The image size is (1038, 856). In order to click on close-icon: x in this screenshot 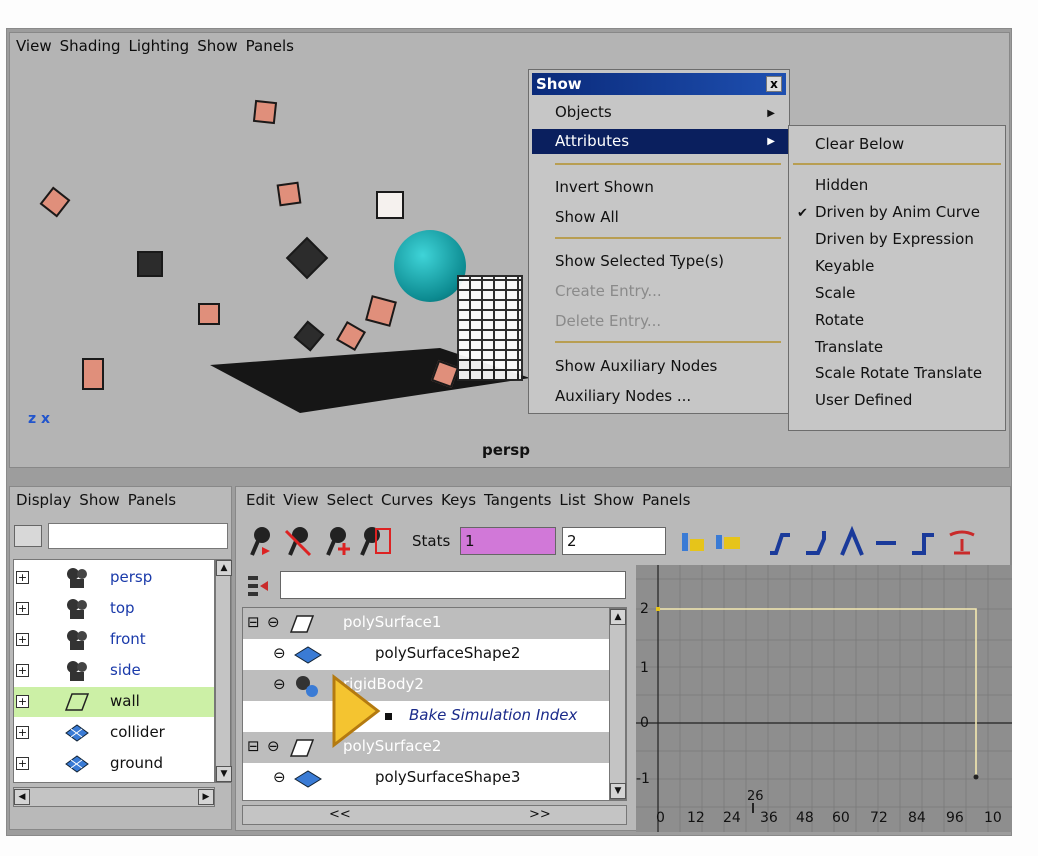, I will do `click(774, 84)`.